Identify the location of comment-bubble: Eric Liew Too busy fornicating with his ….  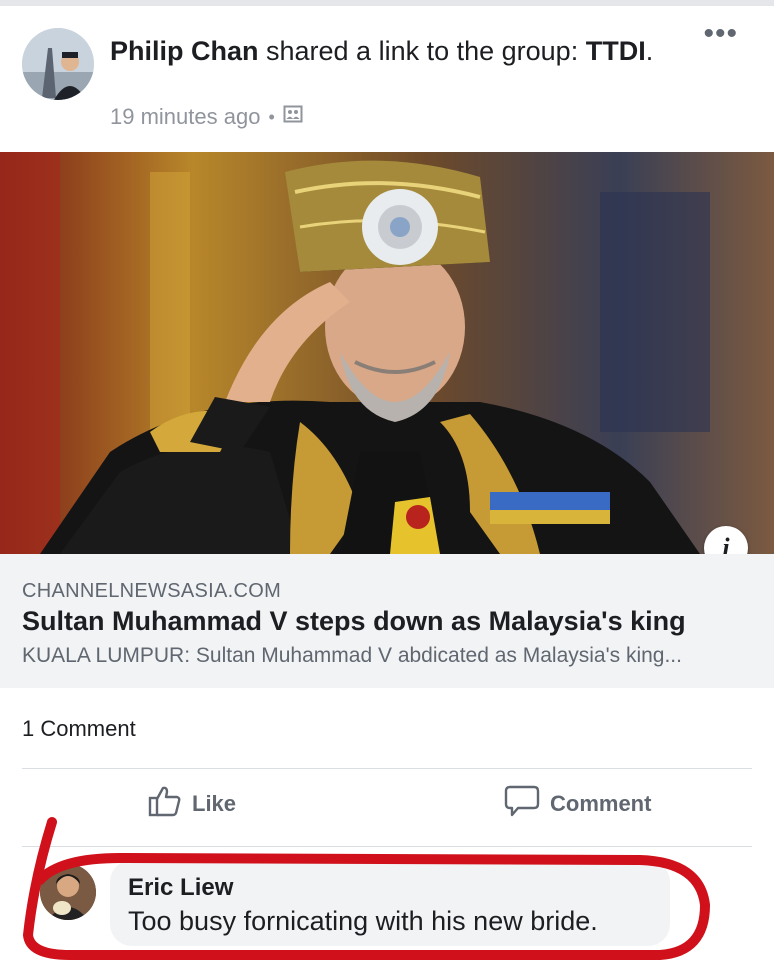
(390, 903).